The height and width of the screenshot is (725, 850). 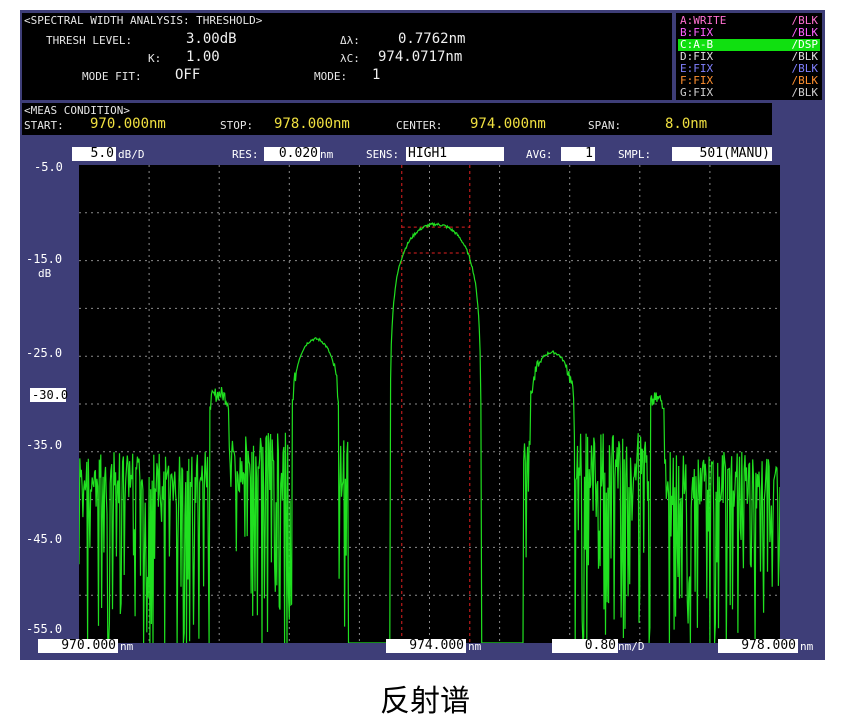 I want to click on res-field: 0.020, so click(x=292, y=154).